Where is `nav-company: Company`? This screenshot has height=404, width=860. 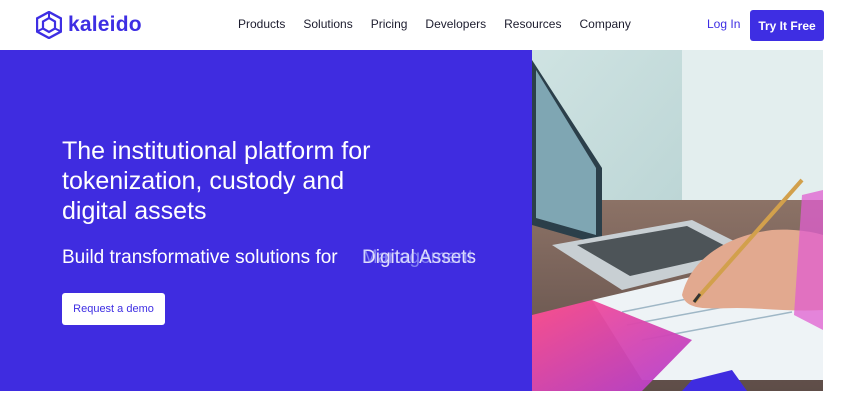
nav-company: Company is located at coordinates (604, 24).